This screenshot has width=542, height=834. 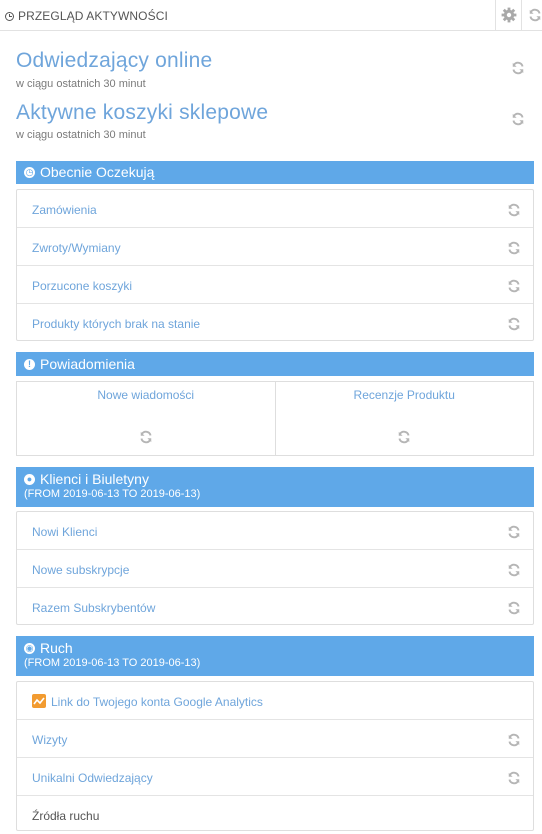 I want to click on list-item: Link do Twojego konta Google Analytics, so click(x=275, y=701).